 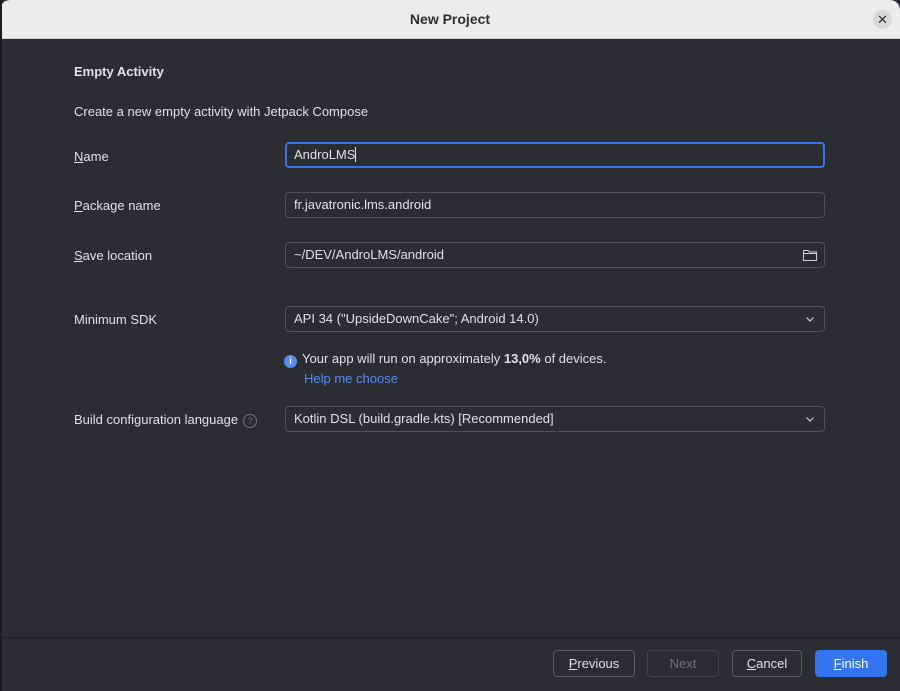 What do you see at coordinates (772, 663) in the screenshot?
I see `cancel-rest: ancel` at bounding box center [772, 663].